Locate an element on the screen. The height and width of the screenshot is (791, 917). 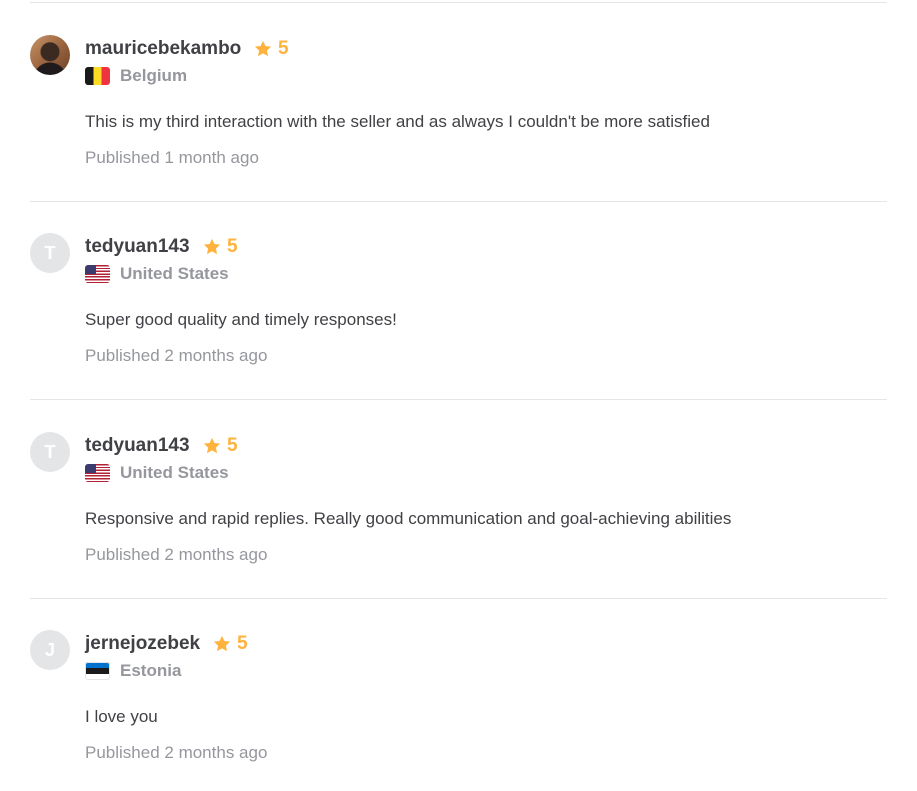
reviewer-country: Estonia is located at coordinates (133, 671).